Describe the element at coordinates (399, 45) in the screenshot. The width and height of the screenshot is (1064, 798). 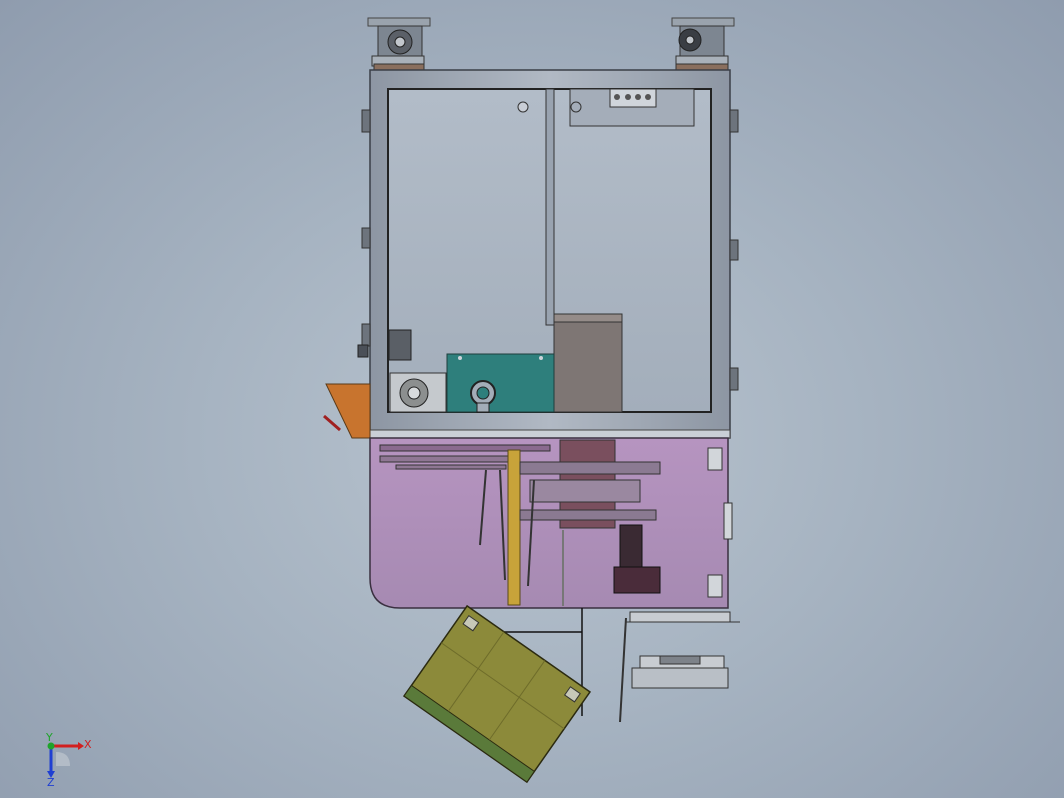
I see `caster-left` at that location.